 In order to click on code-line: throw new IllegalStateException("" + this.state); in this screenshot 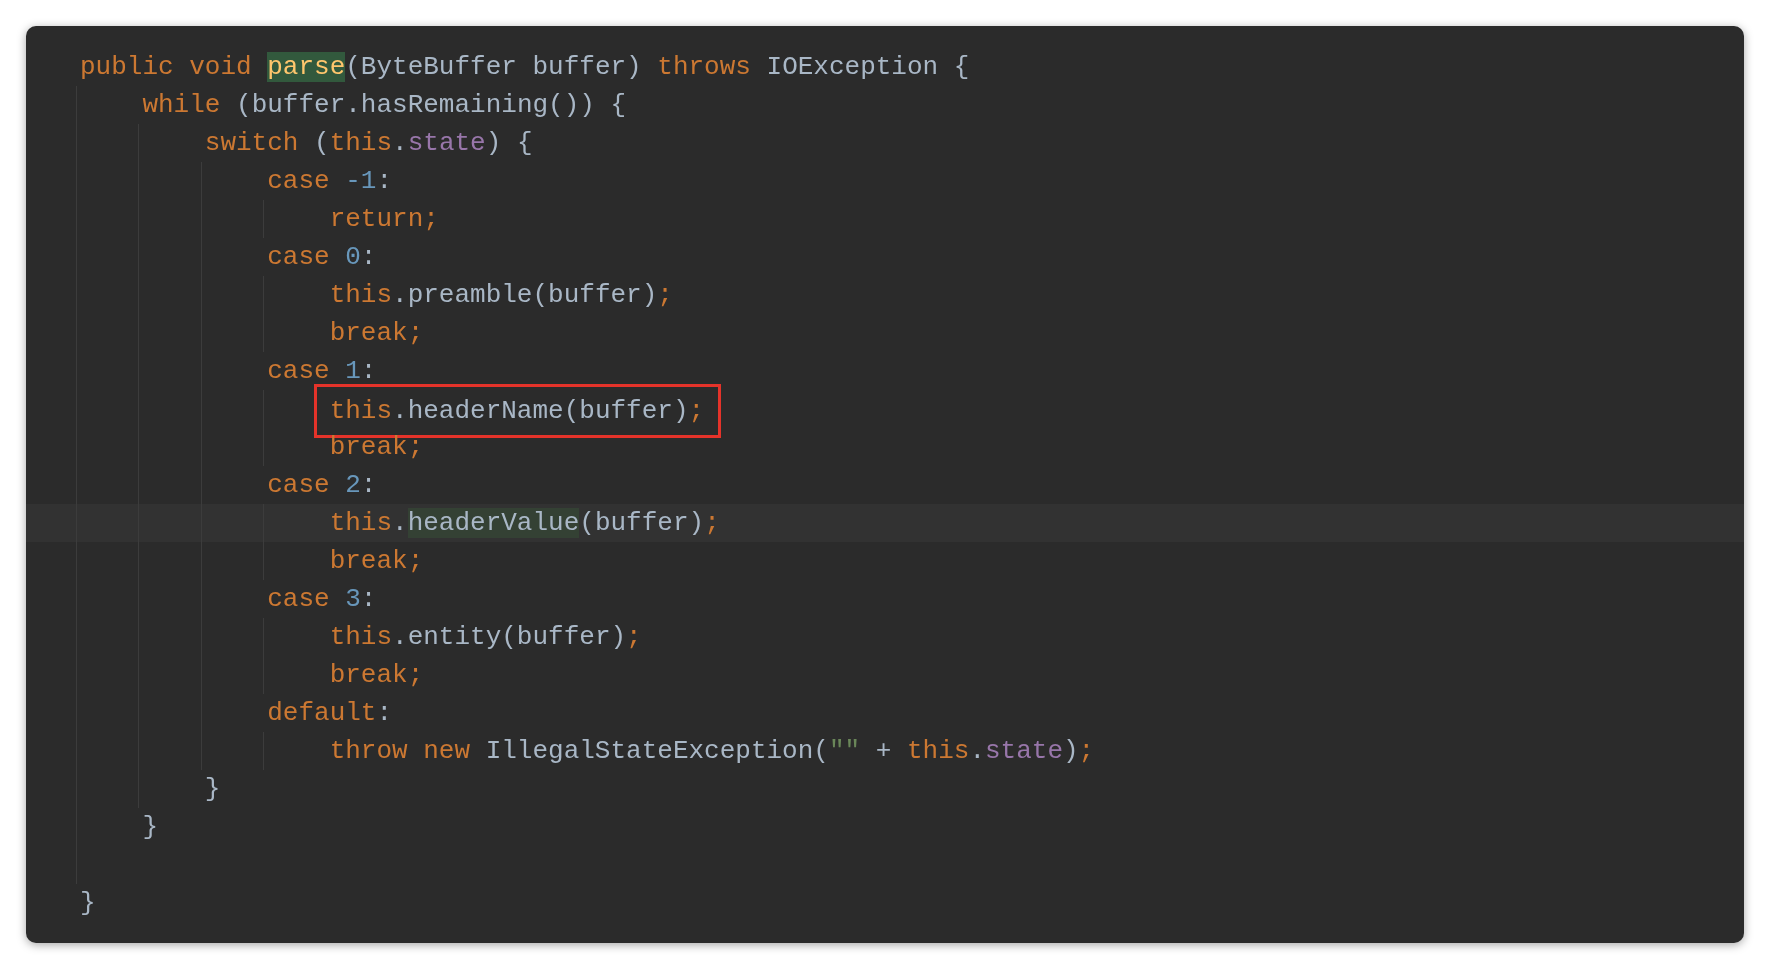, I will do `click(711, 751)`.